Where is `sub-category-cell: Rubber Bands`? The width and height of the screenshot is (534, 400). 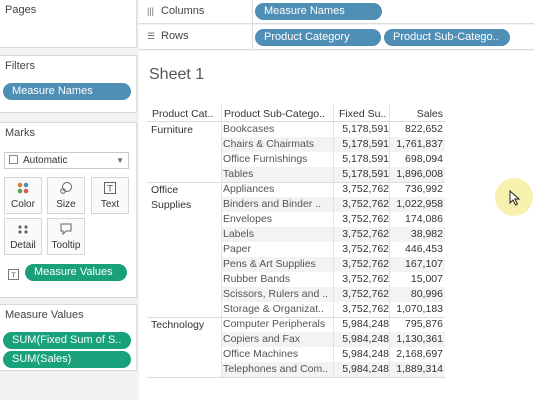 sub-category-cell: Rubber Bands is located at coordinates (278, 279).